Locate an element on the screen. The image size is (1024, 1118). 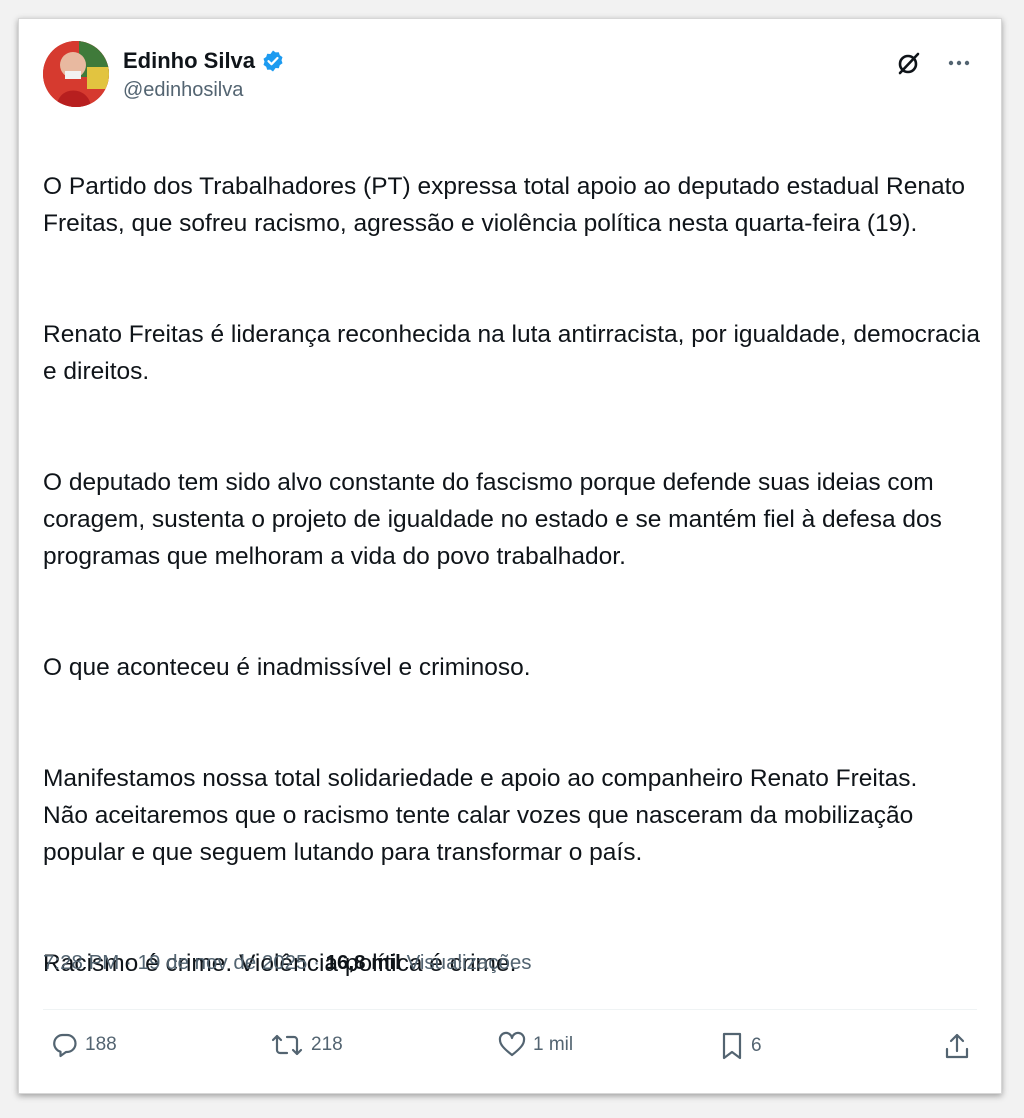
bookmark-button: 6 is located at coordinates (740, 1046).